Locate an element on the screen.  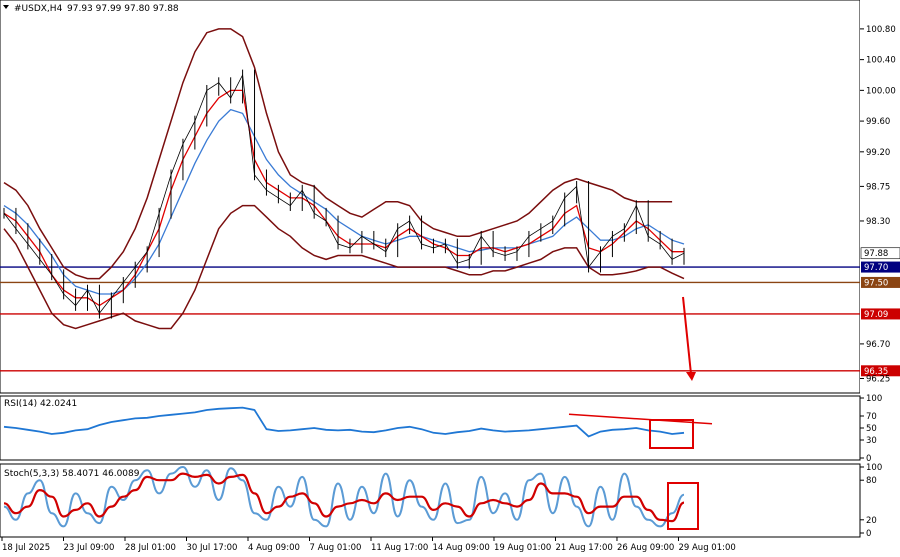
time-tick-label: 19 Aug 01:00 is located at coordinates (522, 548).